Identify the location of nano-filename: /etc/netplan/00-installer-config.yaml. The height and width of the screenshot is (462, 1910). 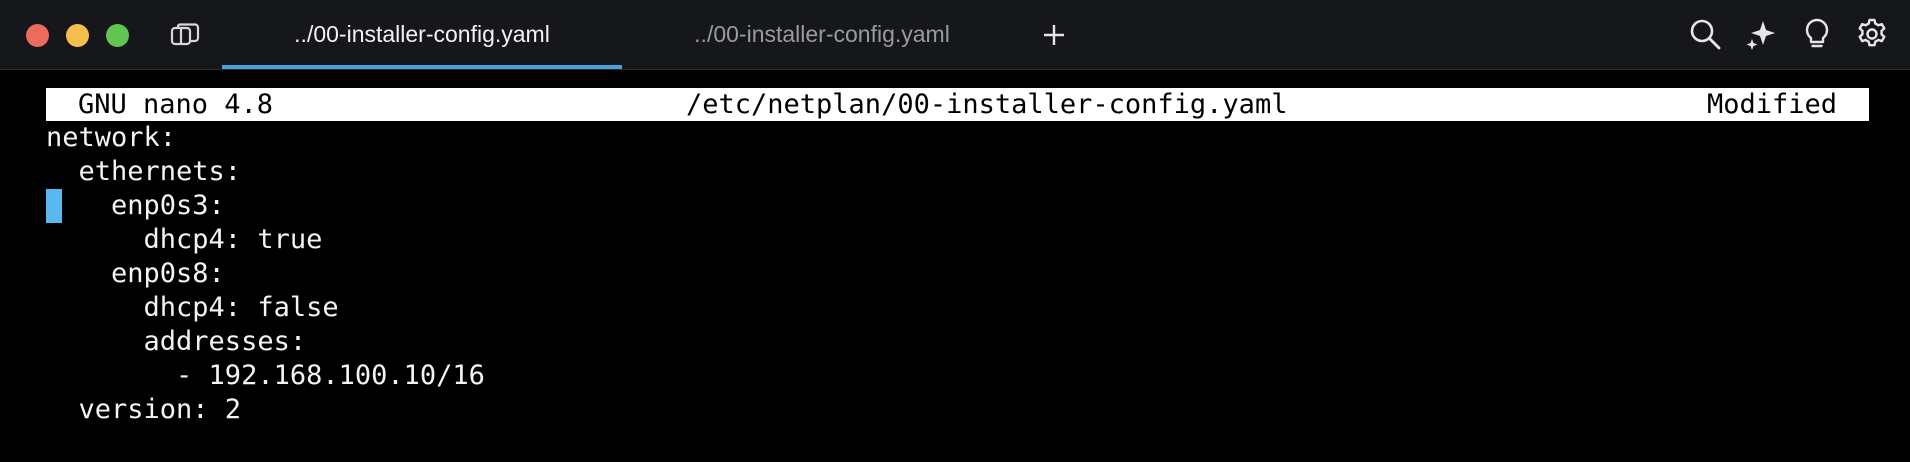
(987, 104).